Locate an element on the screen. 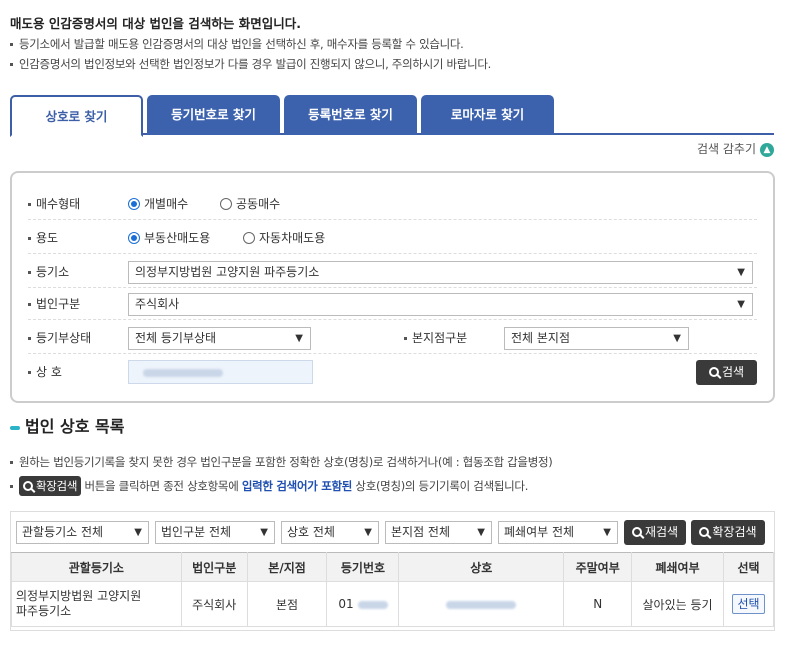 The image size is (800, 670). radio-real-estate: 부동산매도용 is located at coordinates (169, 238).